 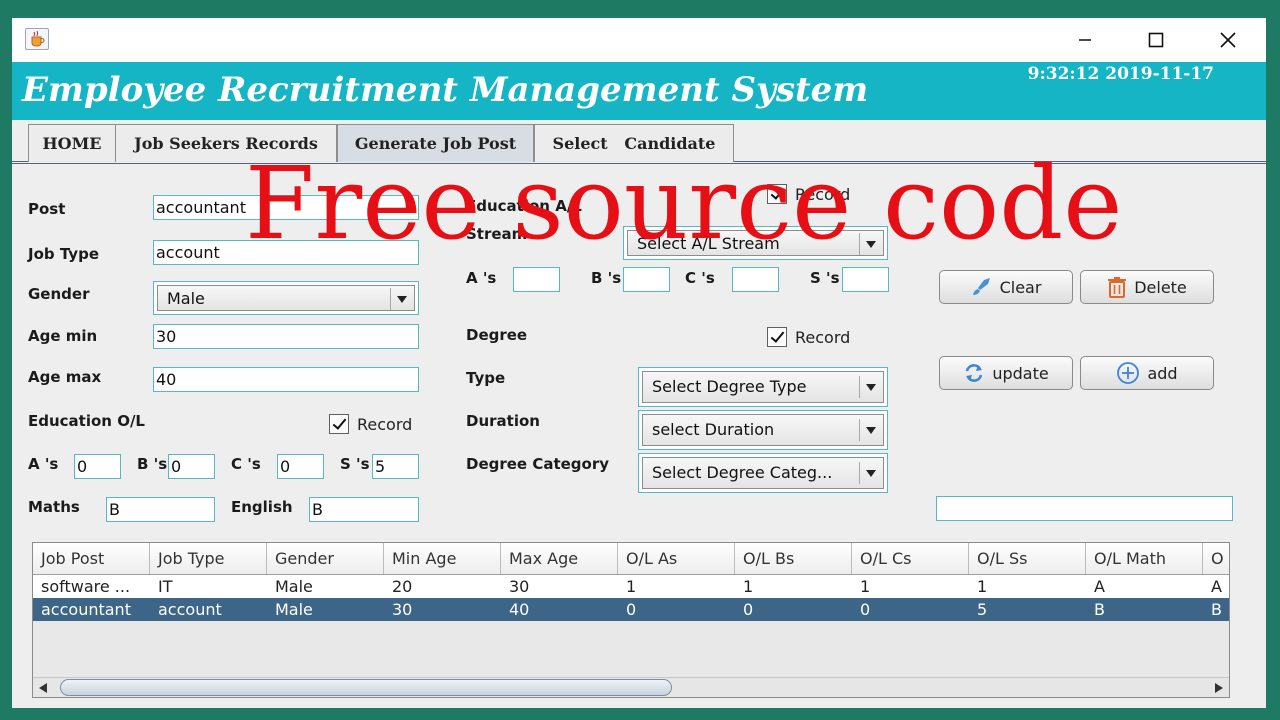 I want to click on search-field, so click(x=1084, y=508).